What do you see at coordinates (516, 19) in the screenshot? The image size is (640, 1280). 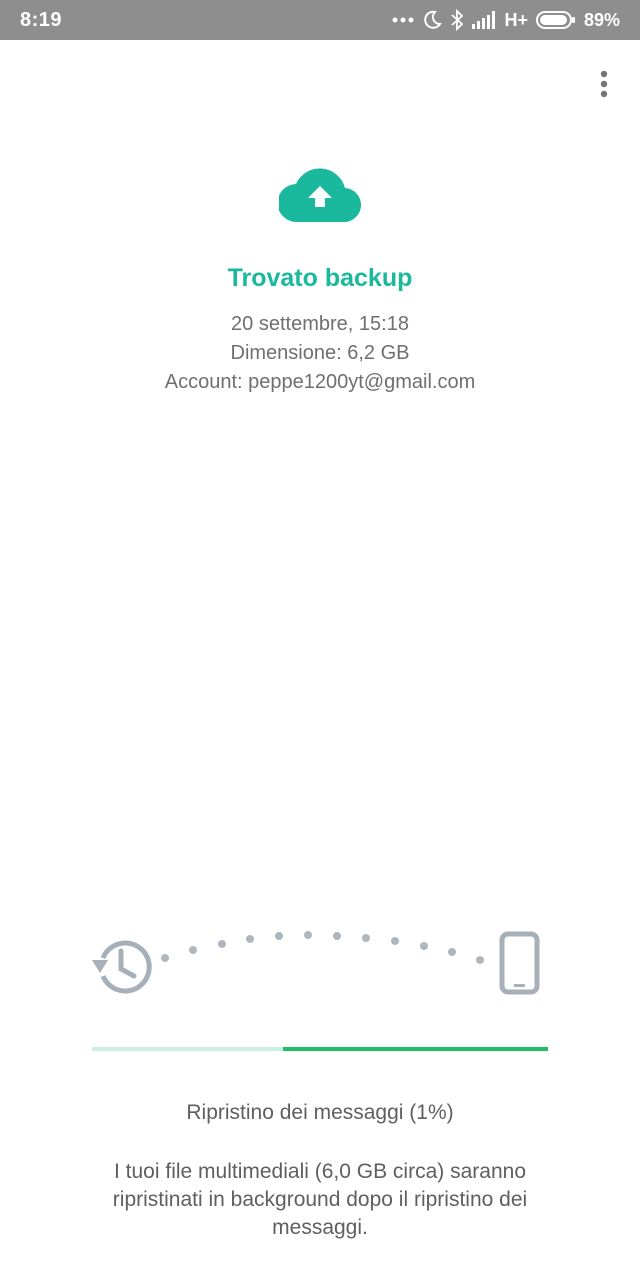 I see `network-type: H+` at bounding box center [516, 19].